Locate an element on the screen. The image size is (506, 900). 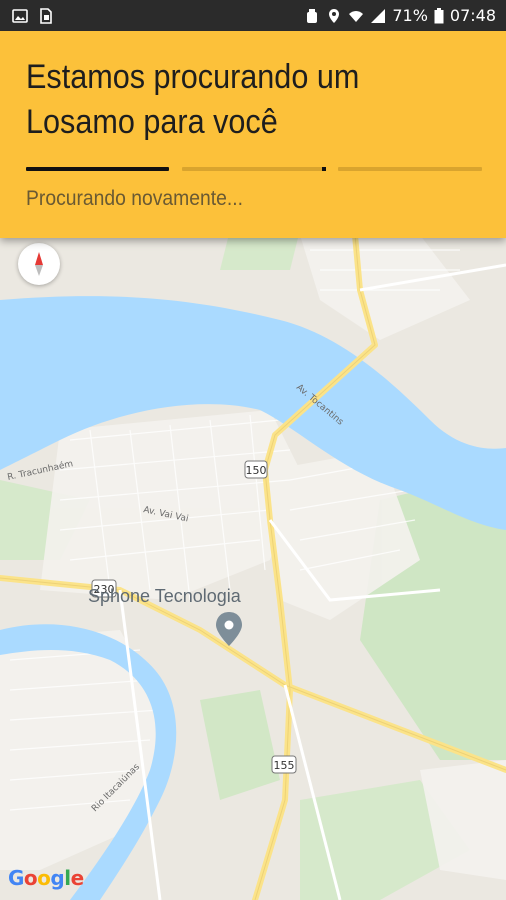
status-bar: 71% 07:48 is located at coordinates (253, 15).